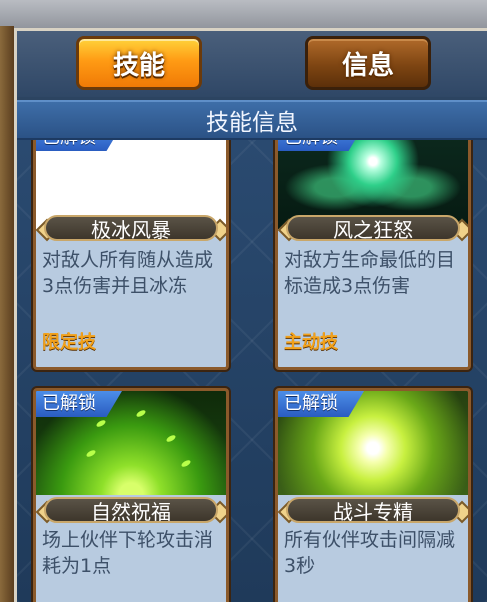 The image size is (487, 602). I want to click on skill-name: 极冰风暴, so click(131, 228).